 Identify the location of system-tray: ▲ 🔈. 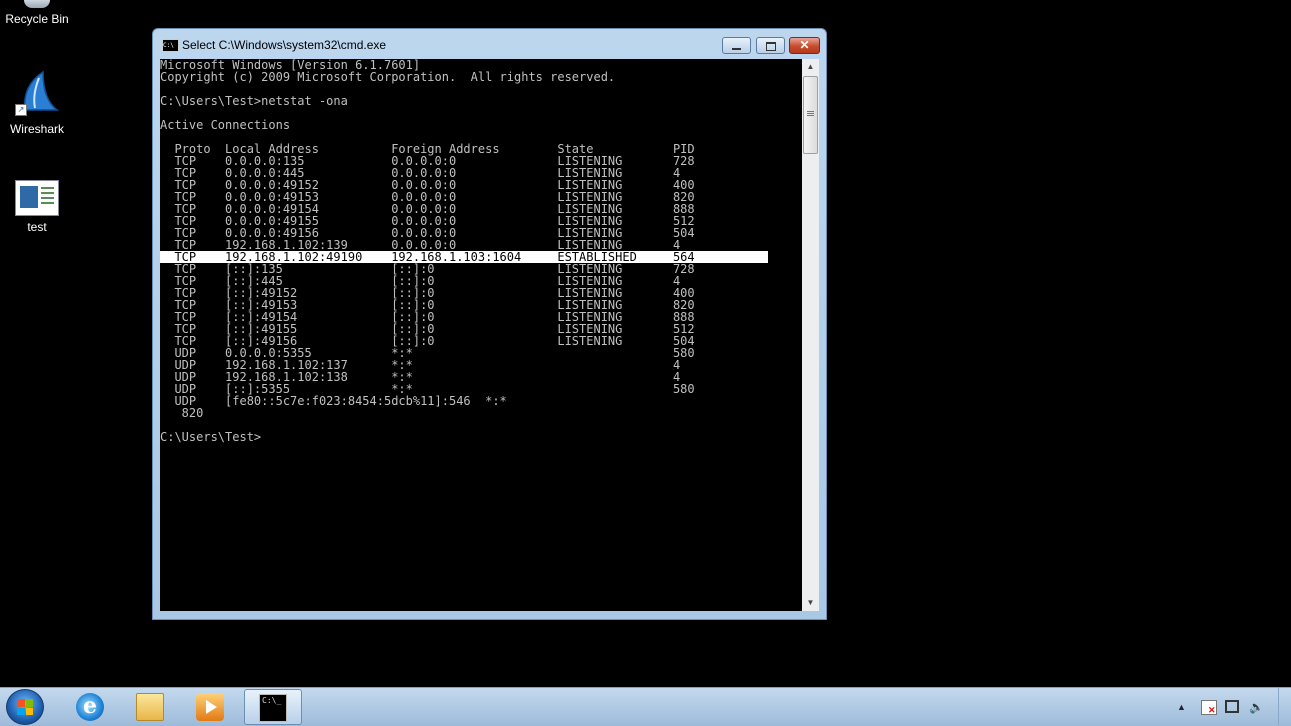
(1231, 706).